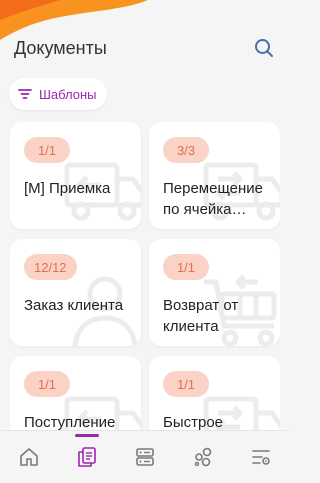  I want to click on templates-filter-label: Шаблоны, so click(68, 94).